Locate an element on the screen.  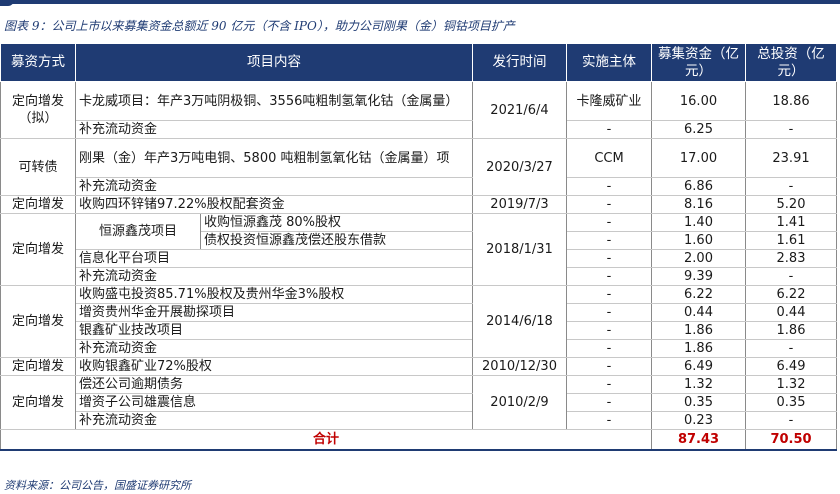
method-cell: 定向增发（拟） is located at coordinates (38, 110).